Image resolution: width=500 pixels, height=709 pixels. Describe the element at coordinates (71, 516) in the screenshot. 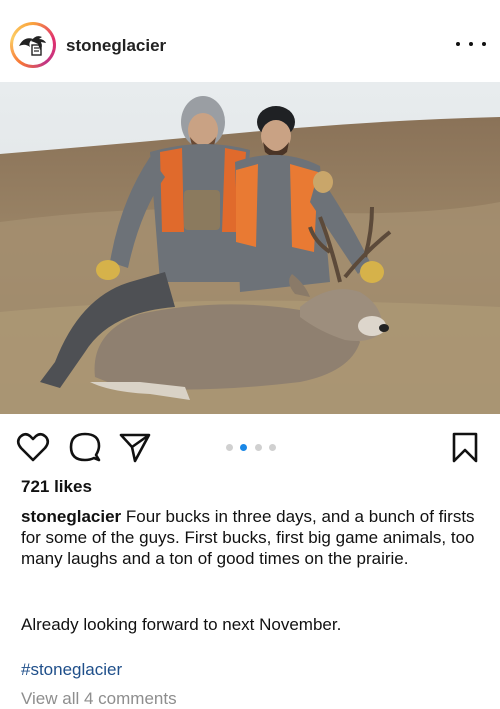

I see `caption-username: stoneglacier` at that location.